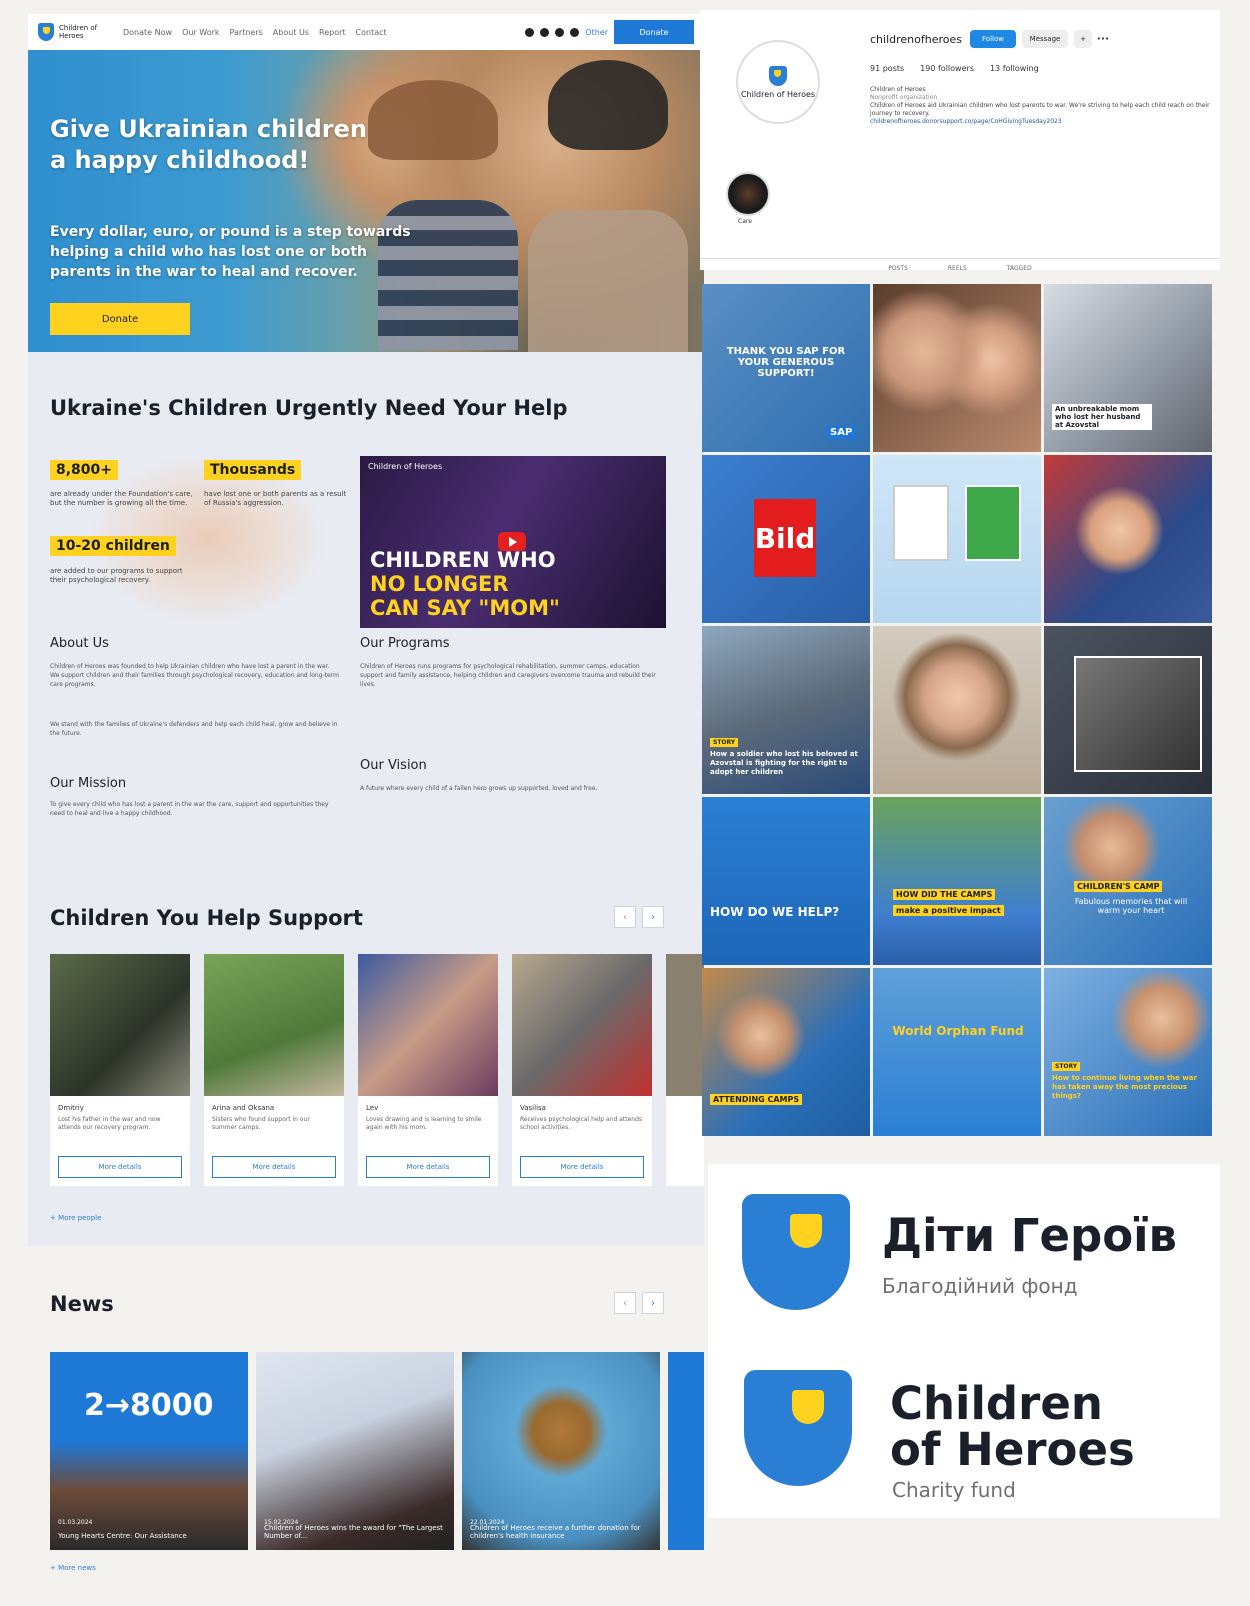 This screenshot has height=1606, width=1250. Describe the element at coordinates (73, 1568) in the screenshot. I see `more-news-link: + More news` at that location.